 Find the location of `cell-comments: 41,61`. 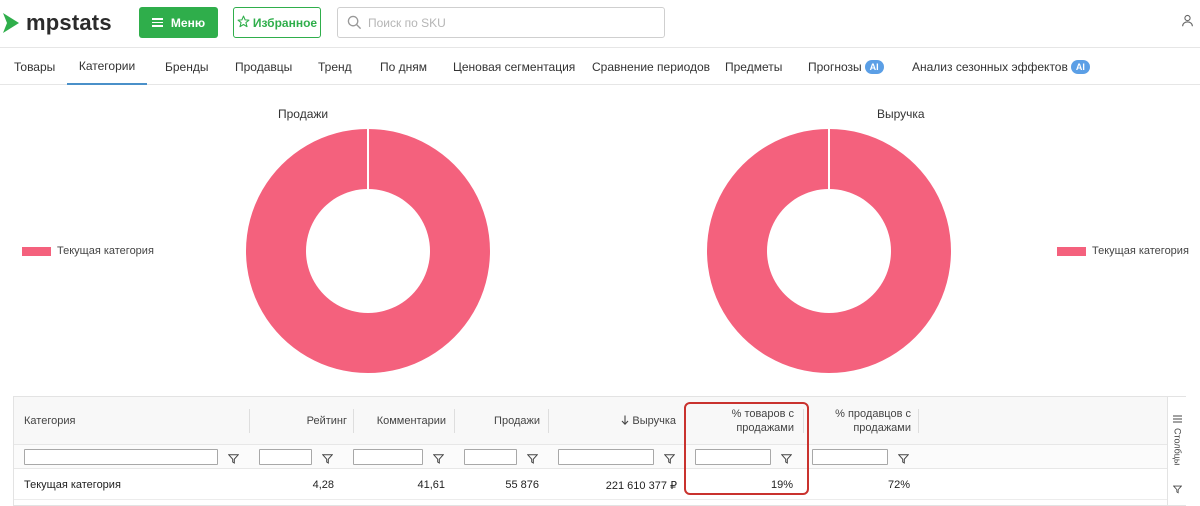

cell-comments: 41,61 is located at coordinates (431, 485).